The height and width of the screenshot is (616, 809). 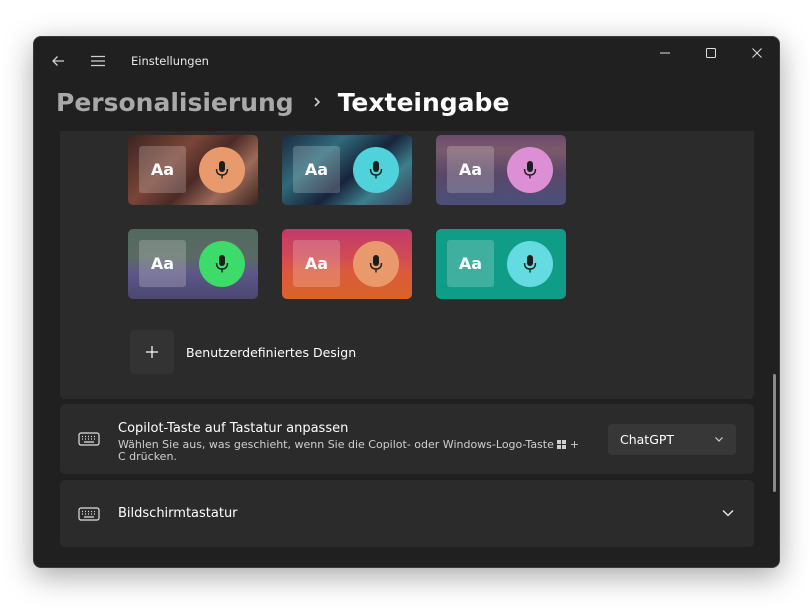 I want to click on close-button, so click(x=756, y=53).